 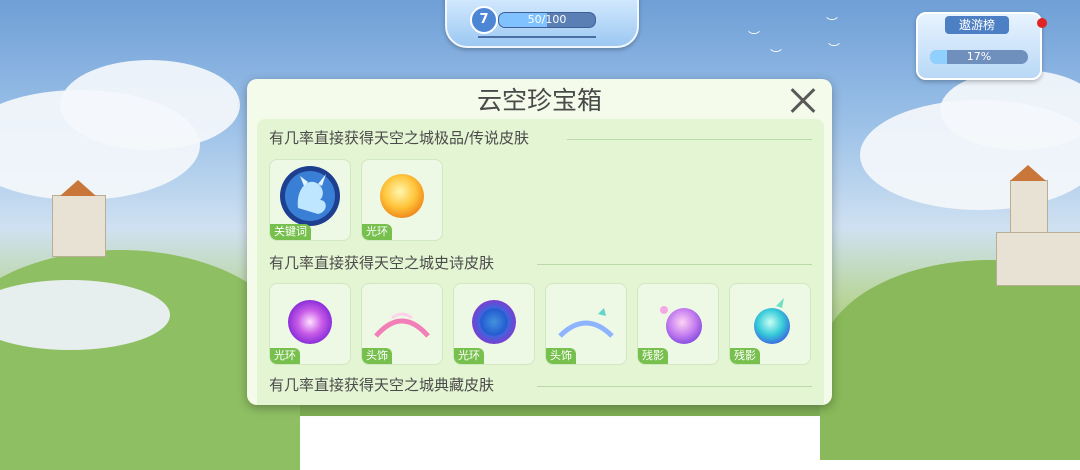 I want to click on ranking-progress-bar: 17%, so click(x=979, y=57).